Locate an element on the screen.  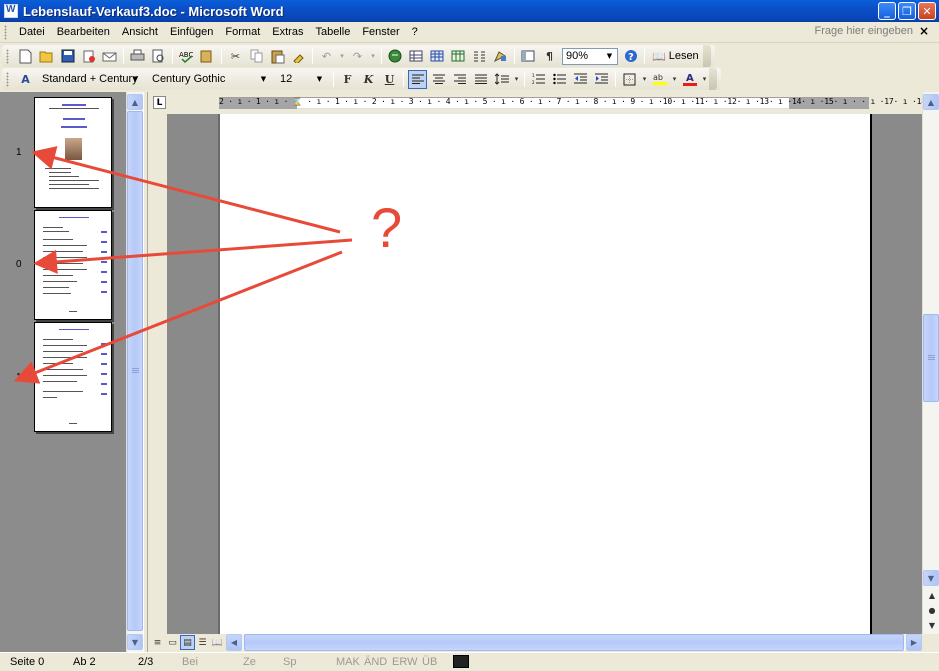
web-layout-icon: ▭ is located at coordinates (172, 642).